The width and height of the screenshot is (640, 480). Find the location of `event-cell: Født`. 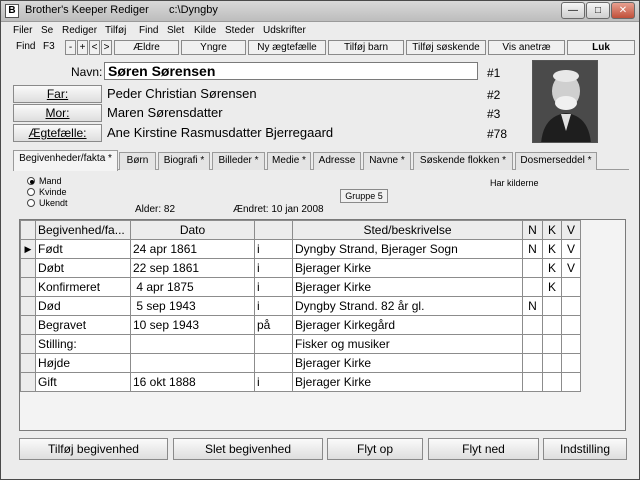

event-cell: Født is located at coordinates (83, 249).